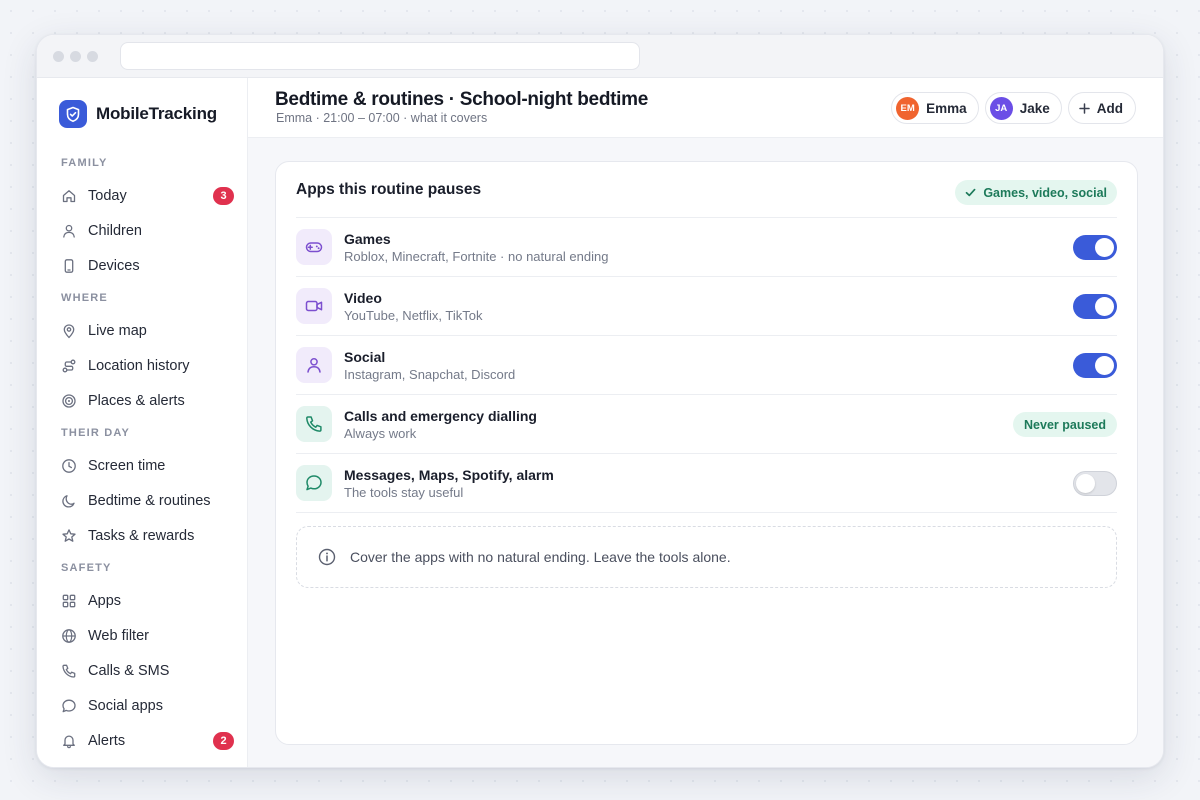 The height and width of the screenshot is (800, 1200). I want to click on sidebar-item-label: Live map, so click(117, 330).